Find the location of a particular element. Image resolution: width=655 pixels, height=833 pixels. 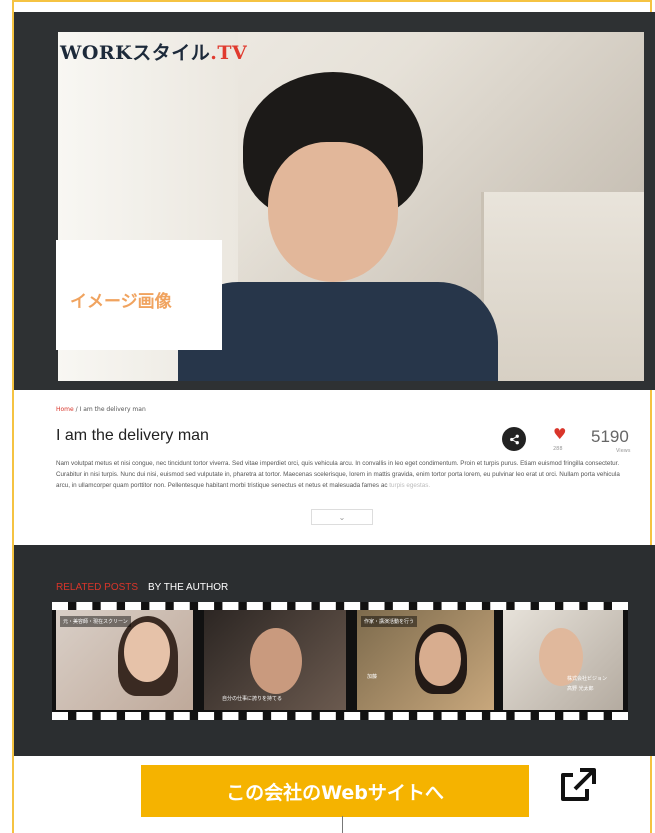

heart-icon: ♥ is located at coordinates (559, 434).